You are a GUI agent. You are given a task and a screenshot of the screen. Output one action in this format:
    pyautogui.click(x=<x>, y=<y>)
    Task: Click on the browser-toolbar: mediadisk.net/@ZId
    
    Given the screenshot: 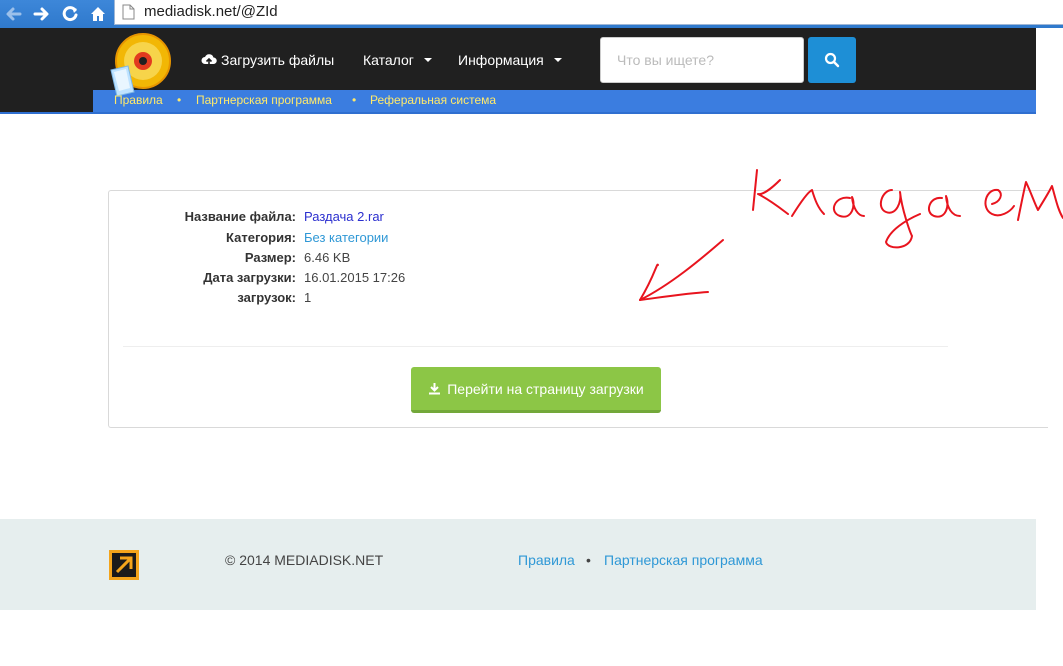 What is the action you would take?
    pyautogui.click(x=531, y=14)
    